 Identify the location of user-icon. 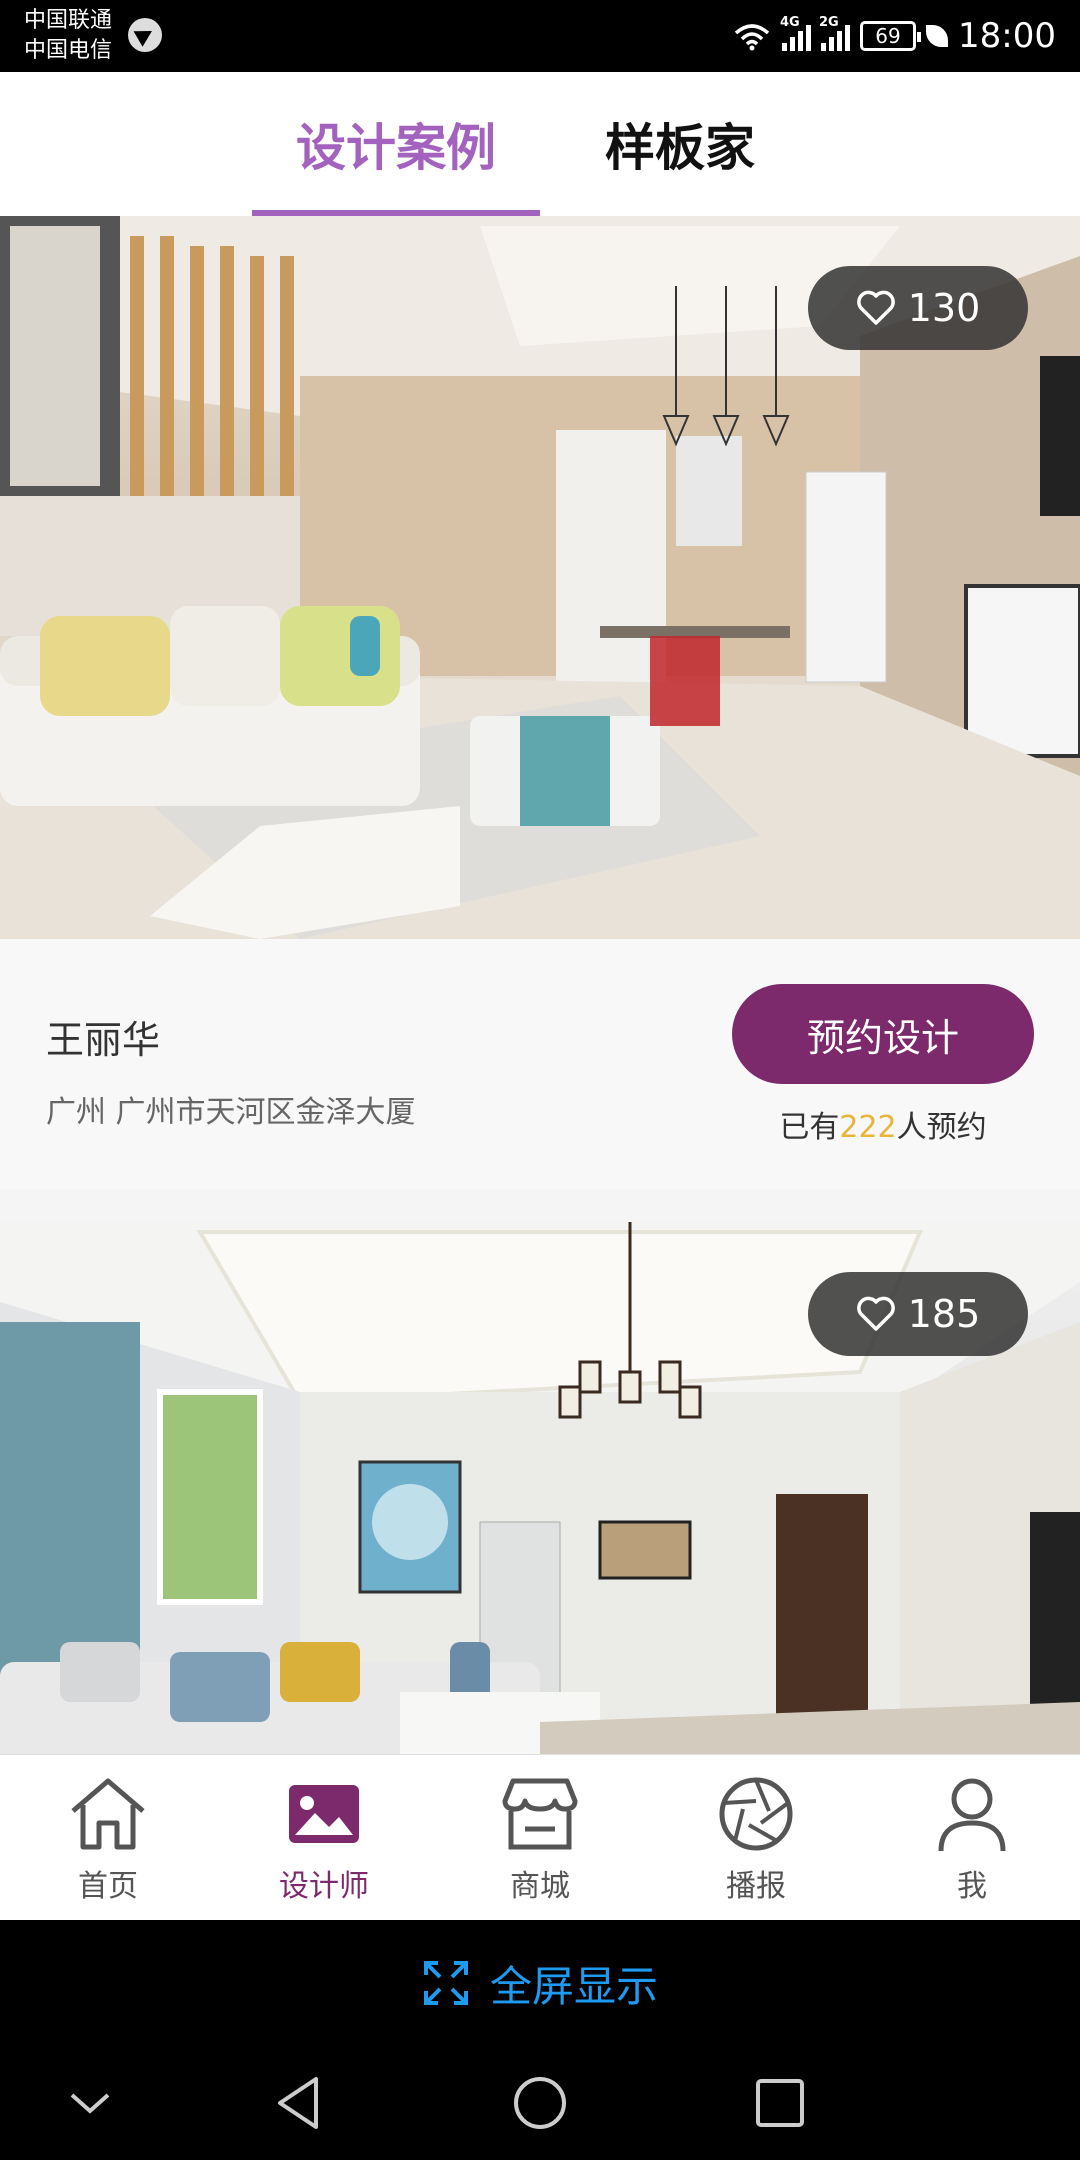
(972, 1815).